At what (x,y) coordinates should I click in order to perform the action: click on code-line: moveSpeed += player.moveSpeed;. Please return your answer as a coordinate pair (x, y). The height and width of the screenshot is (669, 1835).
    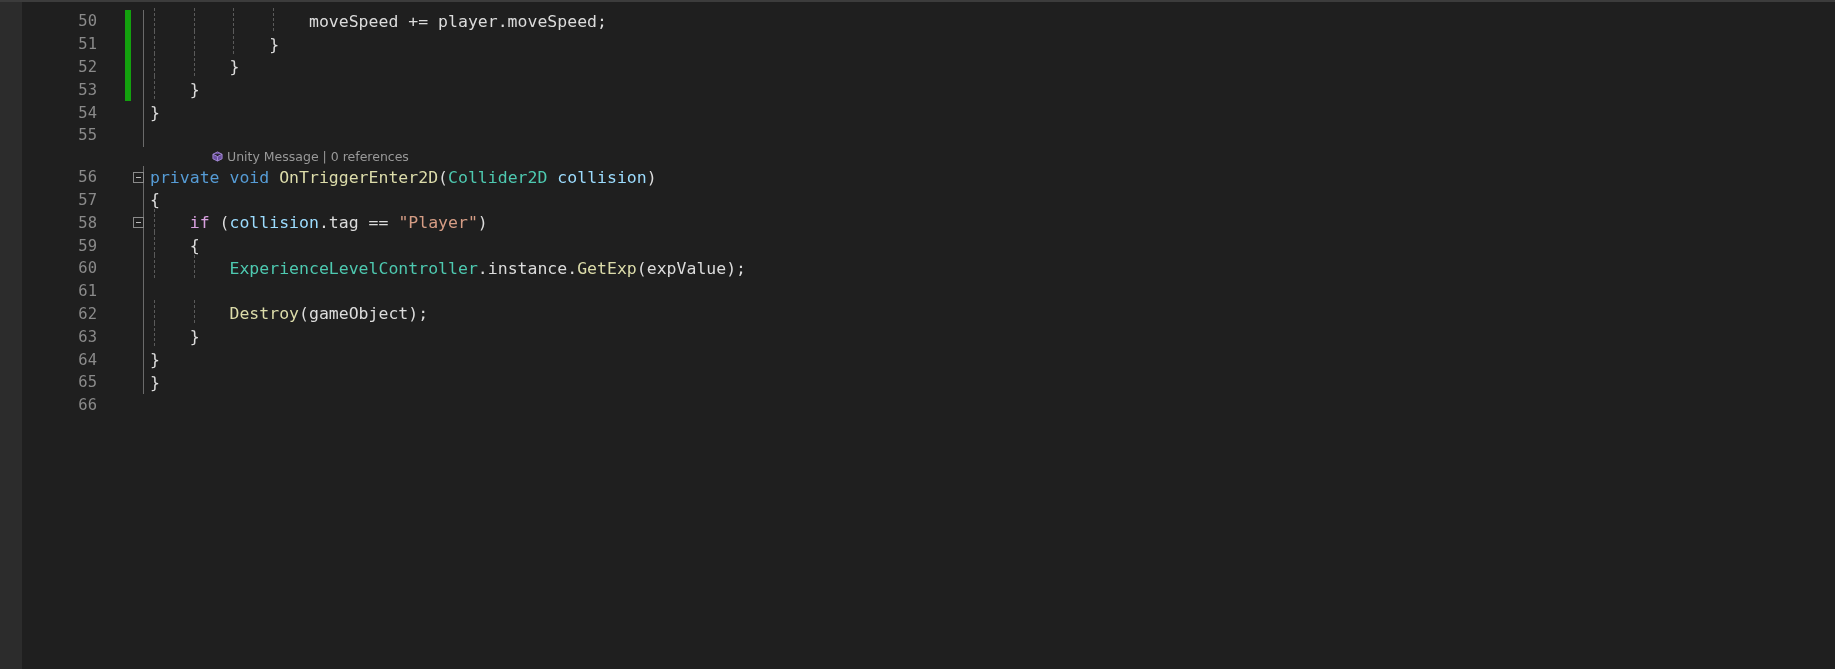
    Looking at the image, I should click on (457, 21).